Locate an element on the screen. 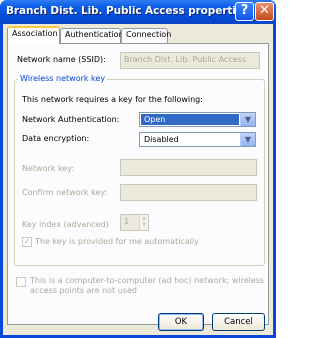 This screenshot has height=338, width=320. network-key-label: Network key: is located at coordinates (48, 168).